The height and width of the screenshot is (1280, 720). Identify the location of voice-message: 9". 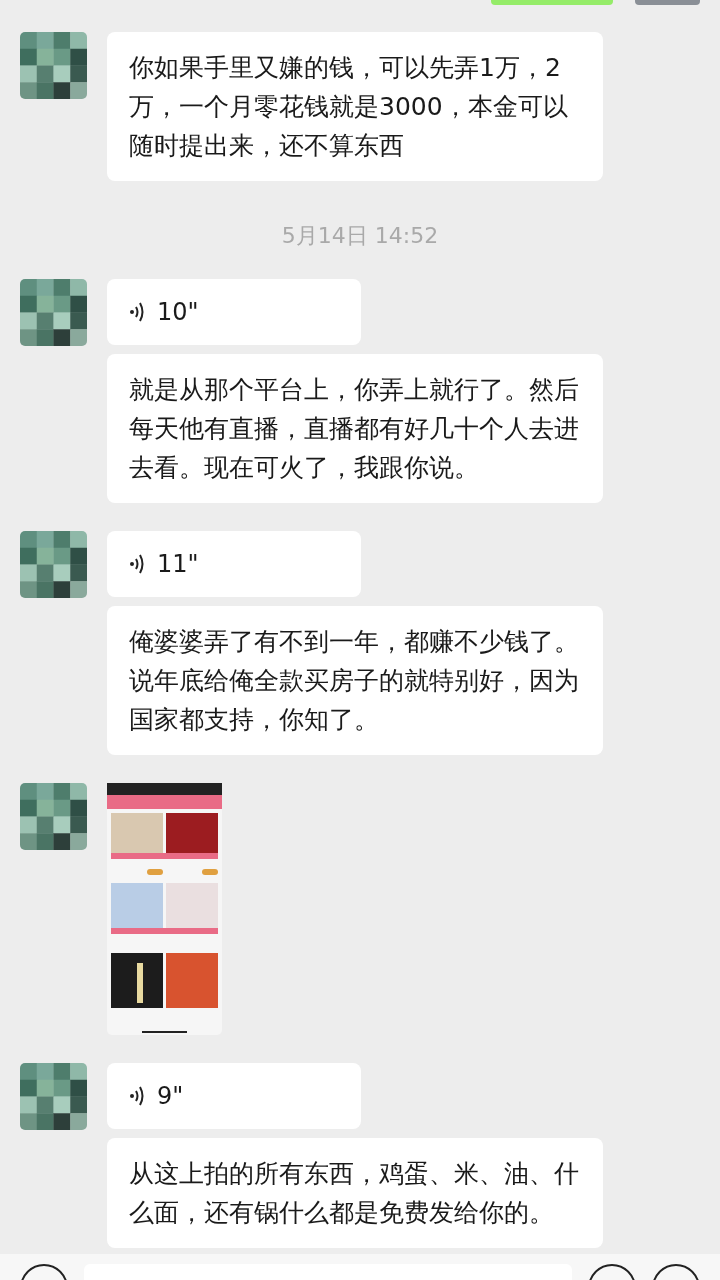
(234, 1096).